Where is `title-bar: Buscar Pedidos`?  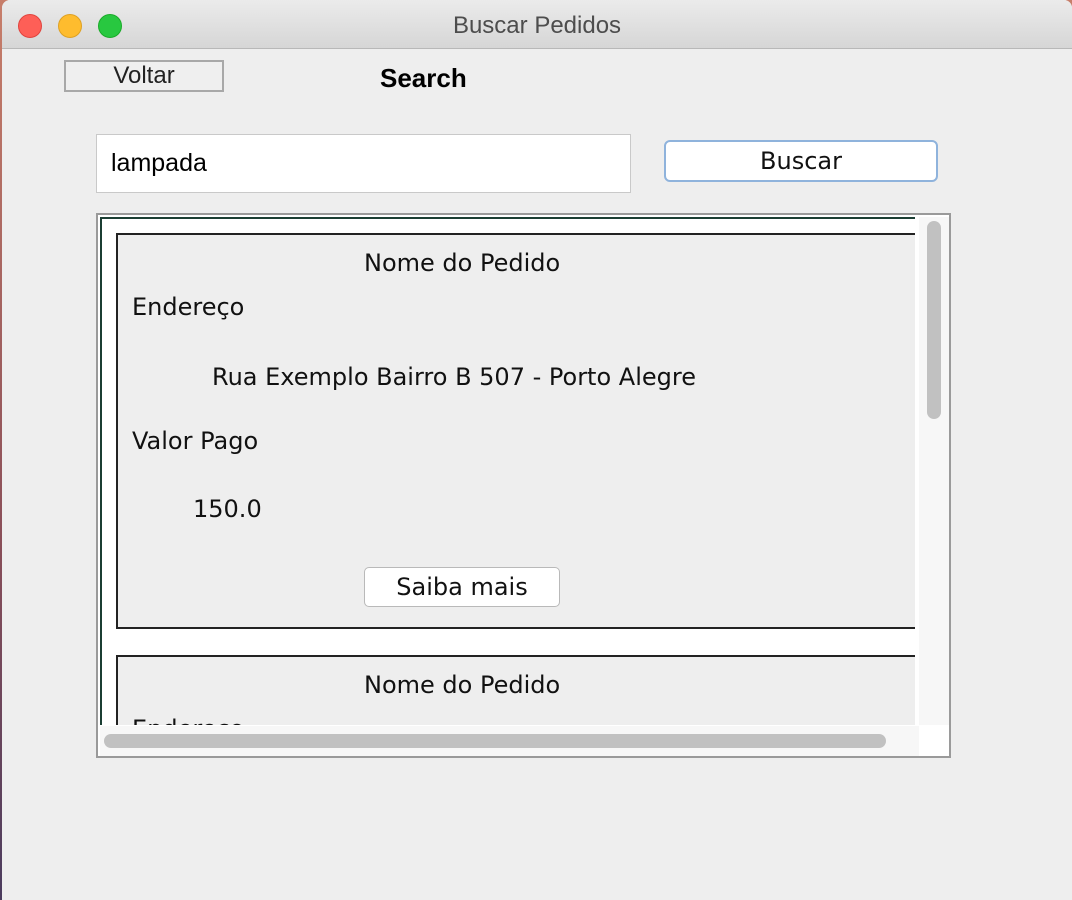
title-bar: Buscar Pedidos is located at coordinates (537, 24).